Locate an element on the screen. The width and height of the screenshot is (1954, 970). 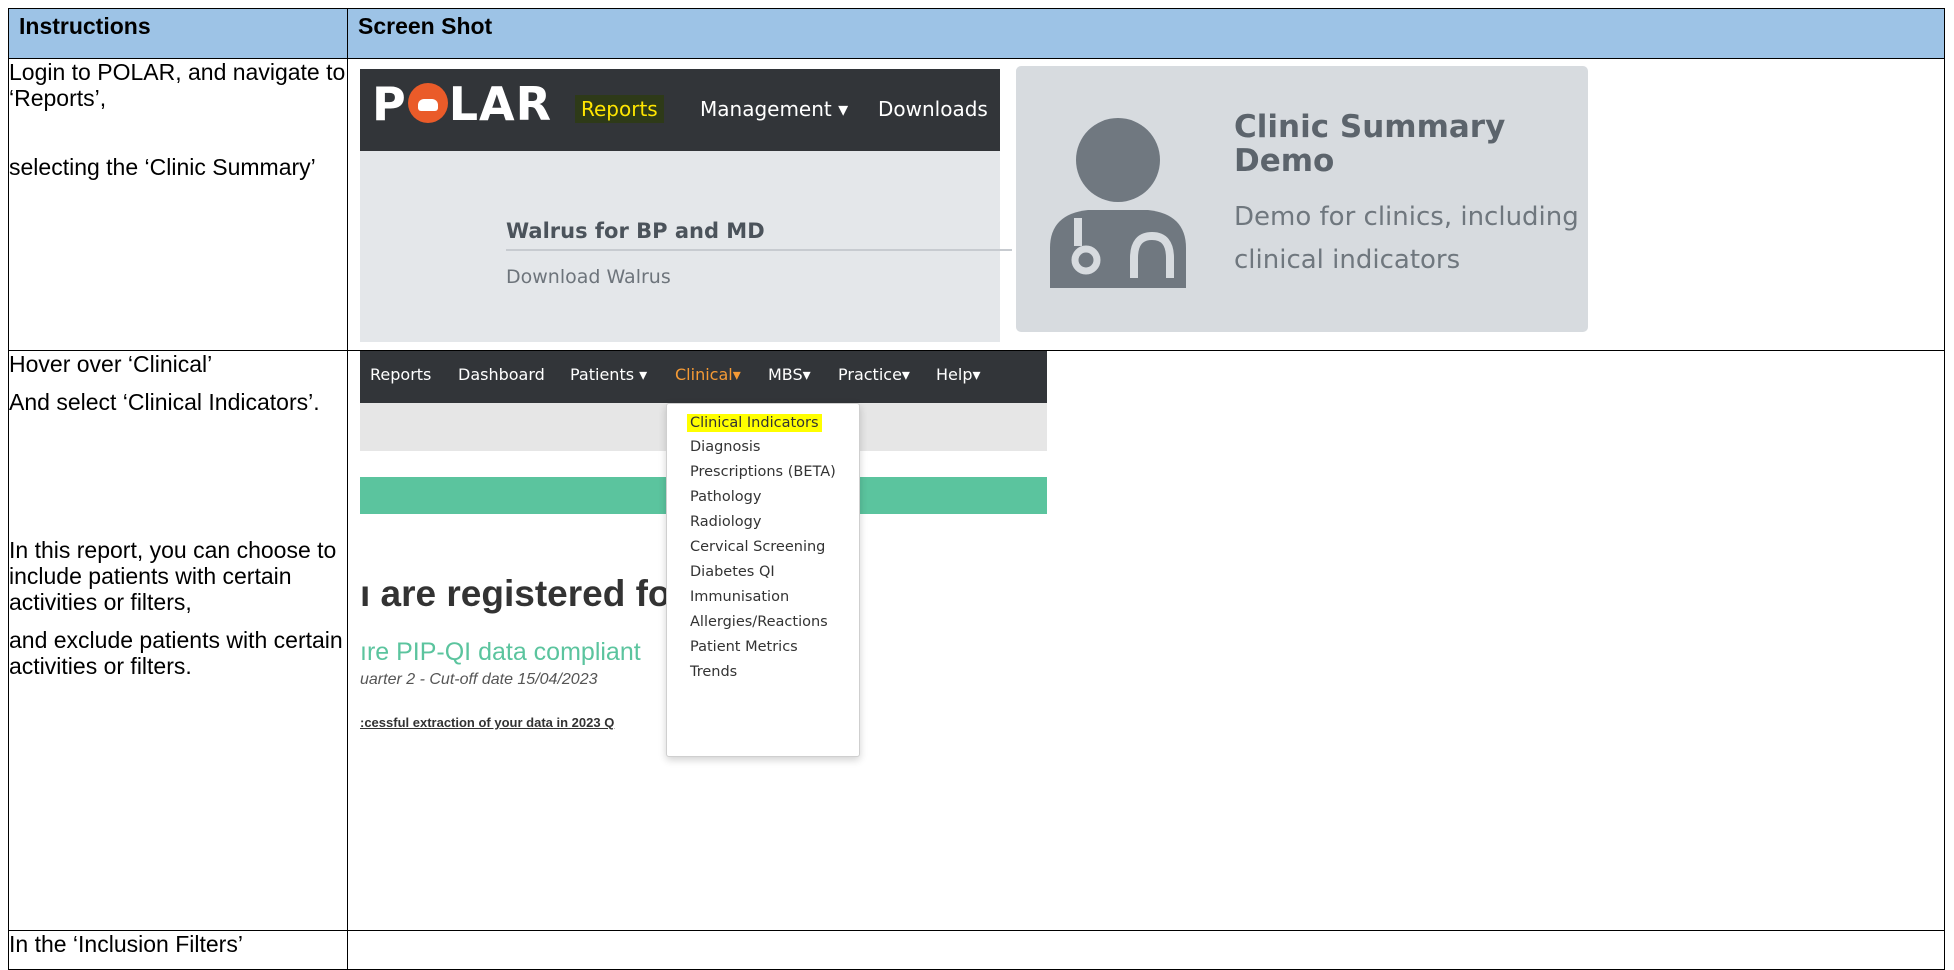
walrus-title: Walrus for BP and MD is located at coordinates (635, 231).